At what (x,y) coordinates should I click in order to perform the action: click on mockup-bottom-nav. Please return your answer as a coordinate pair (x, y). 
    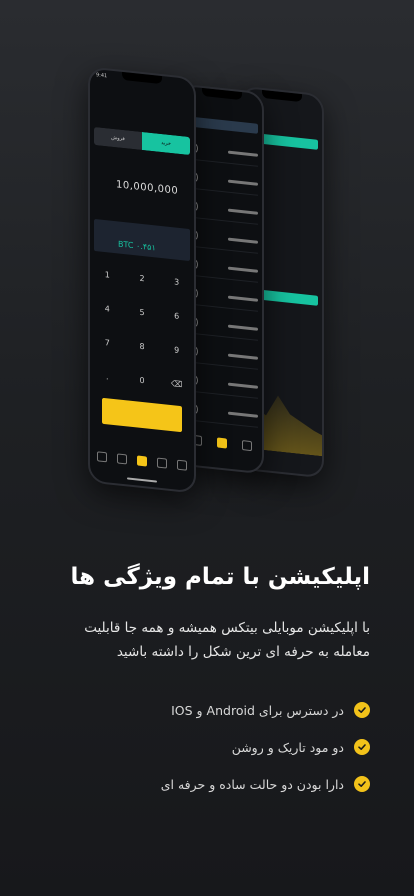
    Looking at the image, I should click on (142, 461).